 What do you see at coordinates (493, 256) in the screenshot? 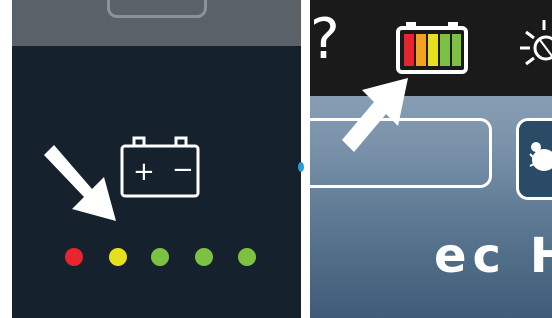
I see `brand-logo-text: ec H` at bounding box center [493, 256].